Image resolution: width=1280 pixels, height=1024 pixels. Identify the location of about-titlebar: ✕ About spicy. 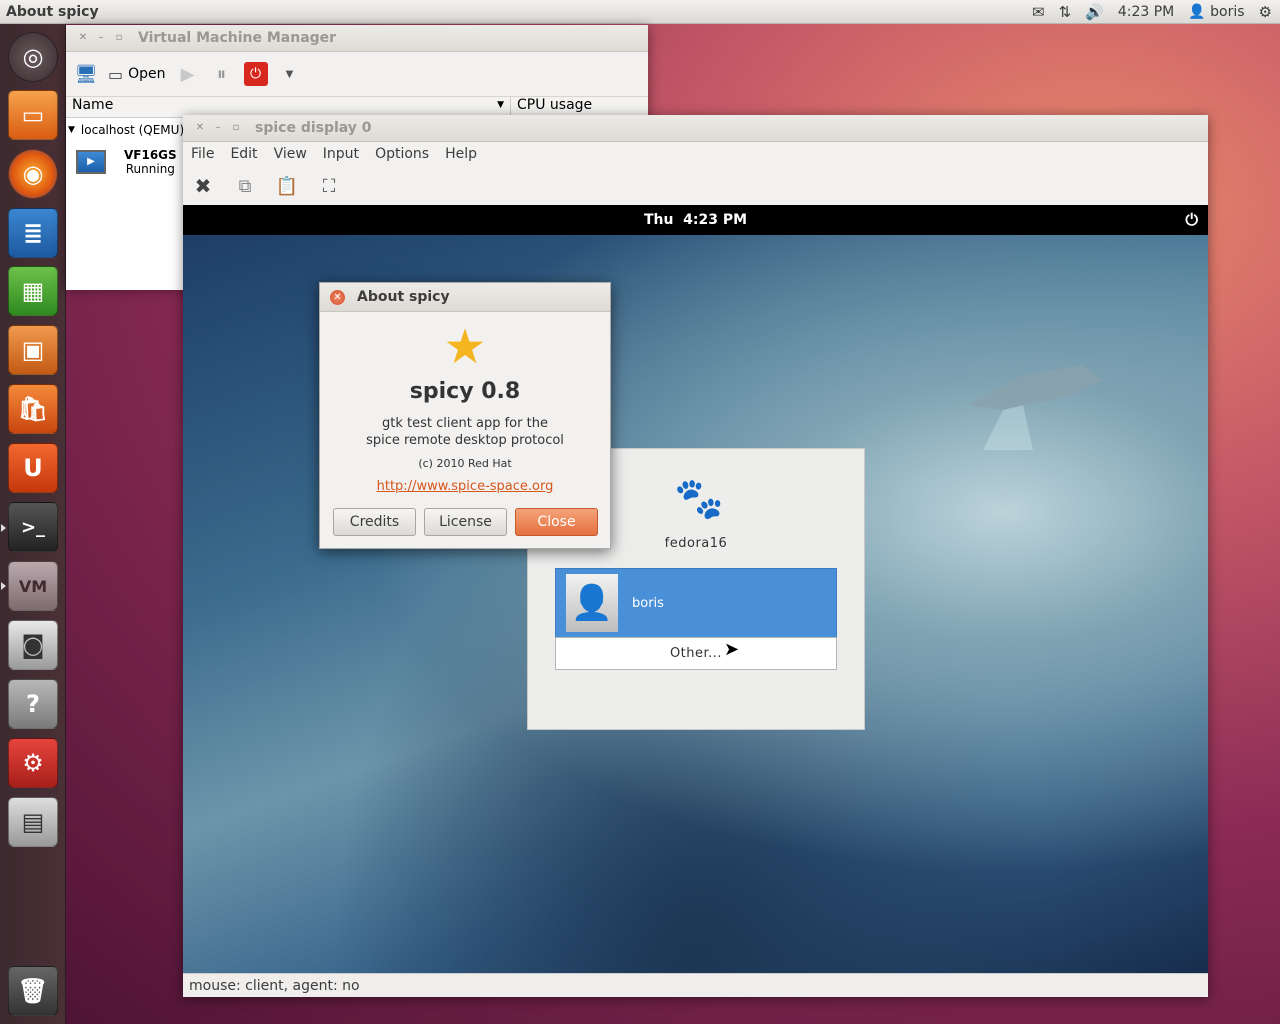
(465, 297).